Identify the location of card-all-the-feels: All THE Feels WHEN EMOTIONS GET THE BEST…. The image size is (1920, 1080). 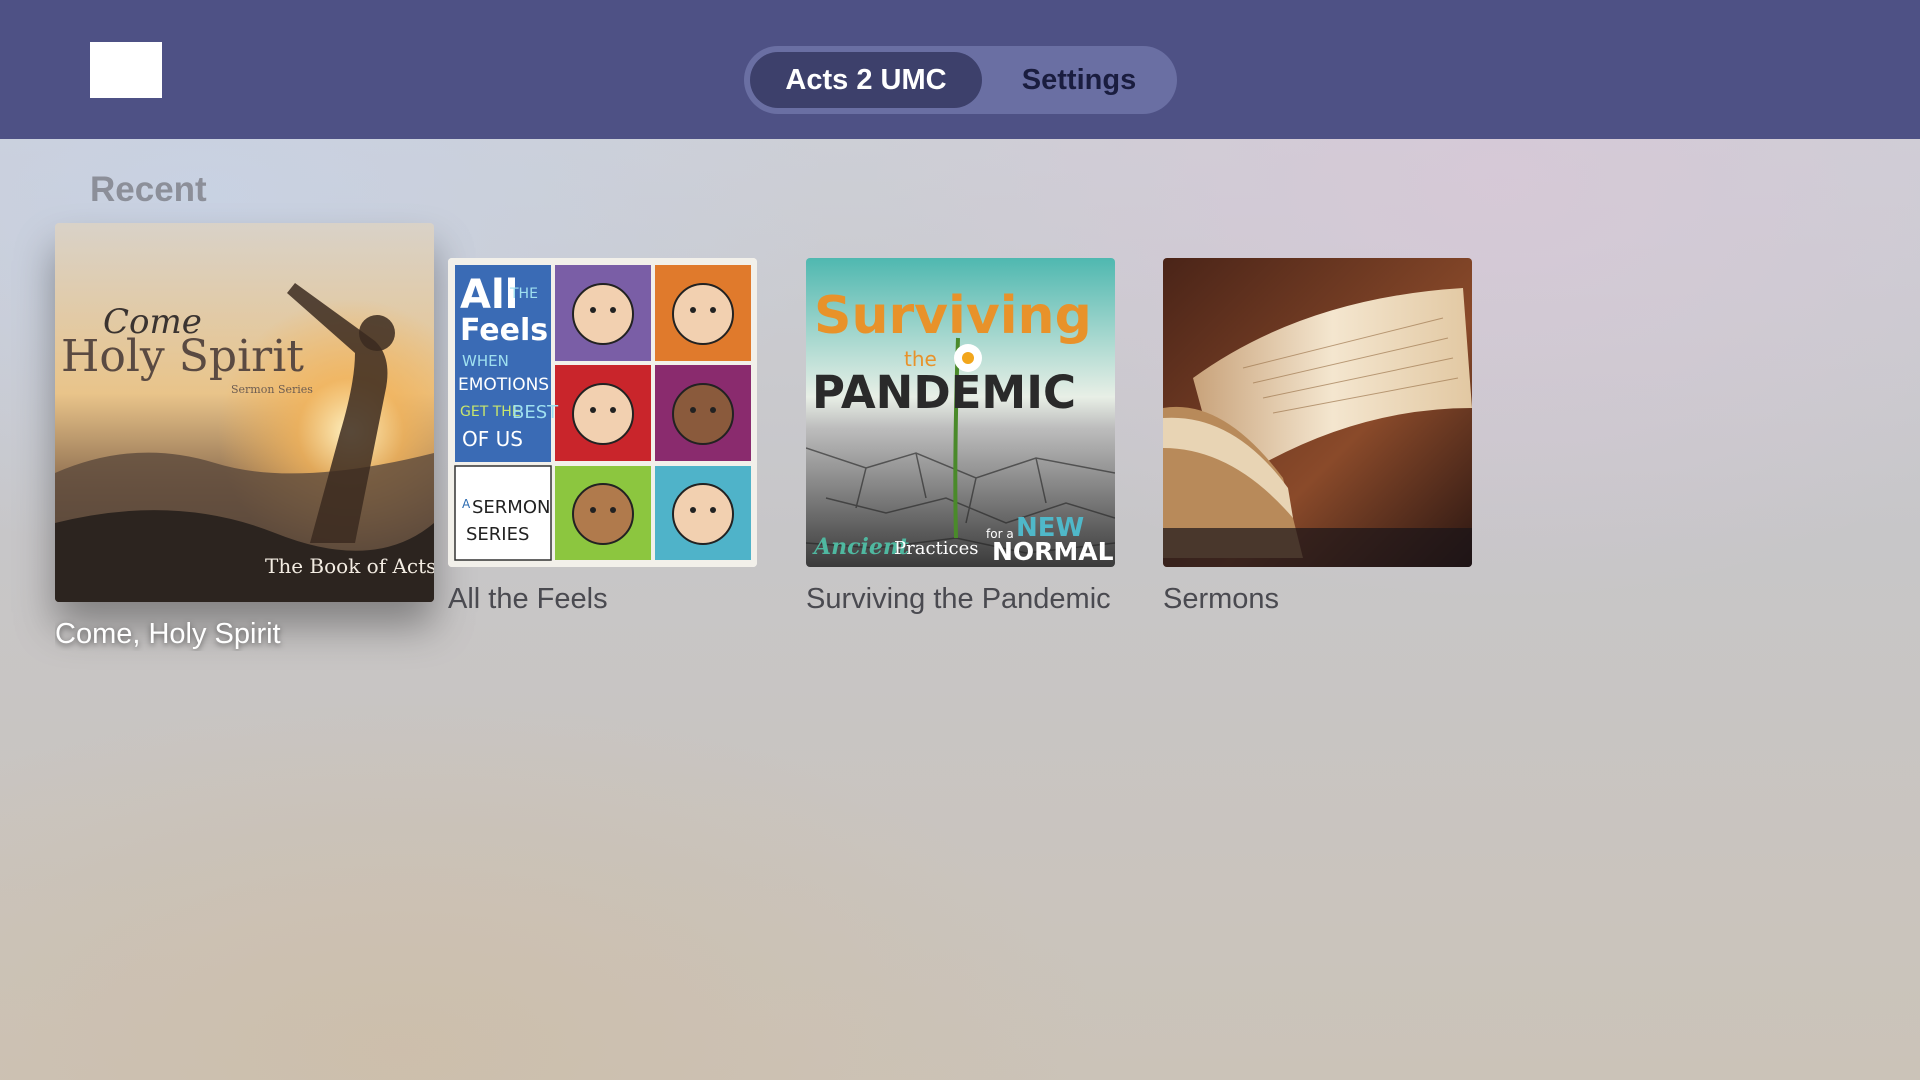
(602, 443).